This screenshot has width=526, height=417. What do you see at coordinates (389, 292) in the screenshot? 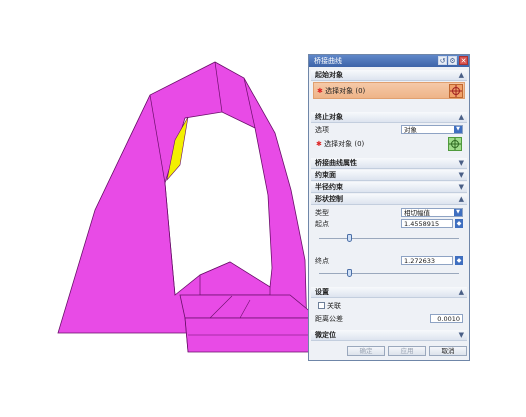
I see `section-settings: 设置 ▲` at bounding box center [389, 292].